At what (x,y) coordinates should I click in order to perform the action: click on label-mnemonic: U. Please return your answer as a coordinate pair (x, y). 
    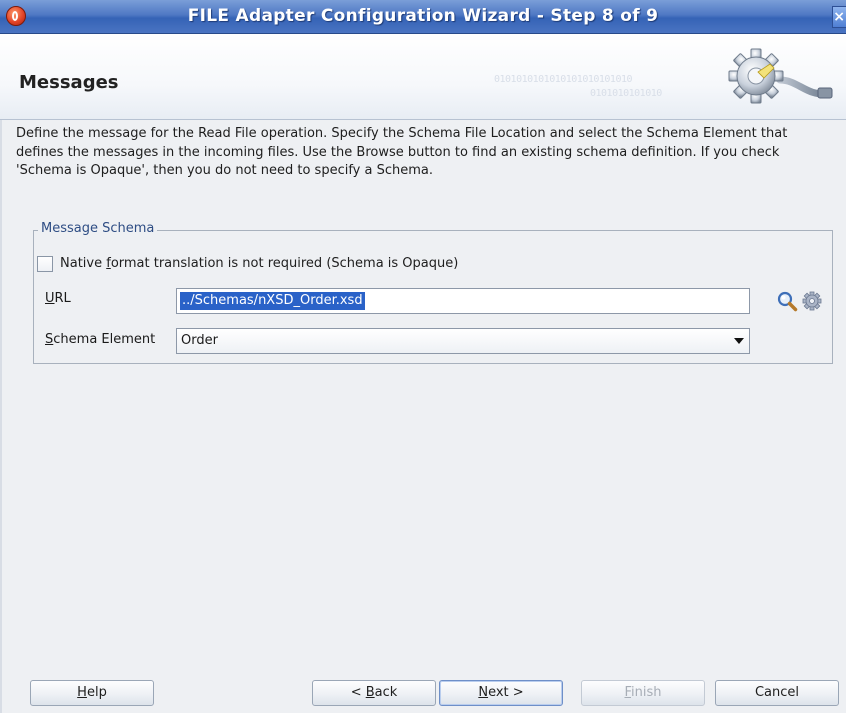
    Looking at the image, I should click on (50, 298).